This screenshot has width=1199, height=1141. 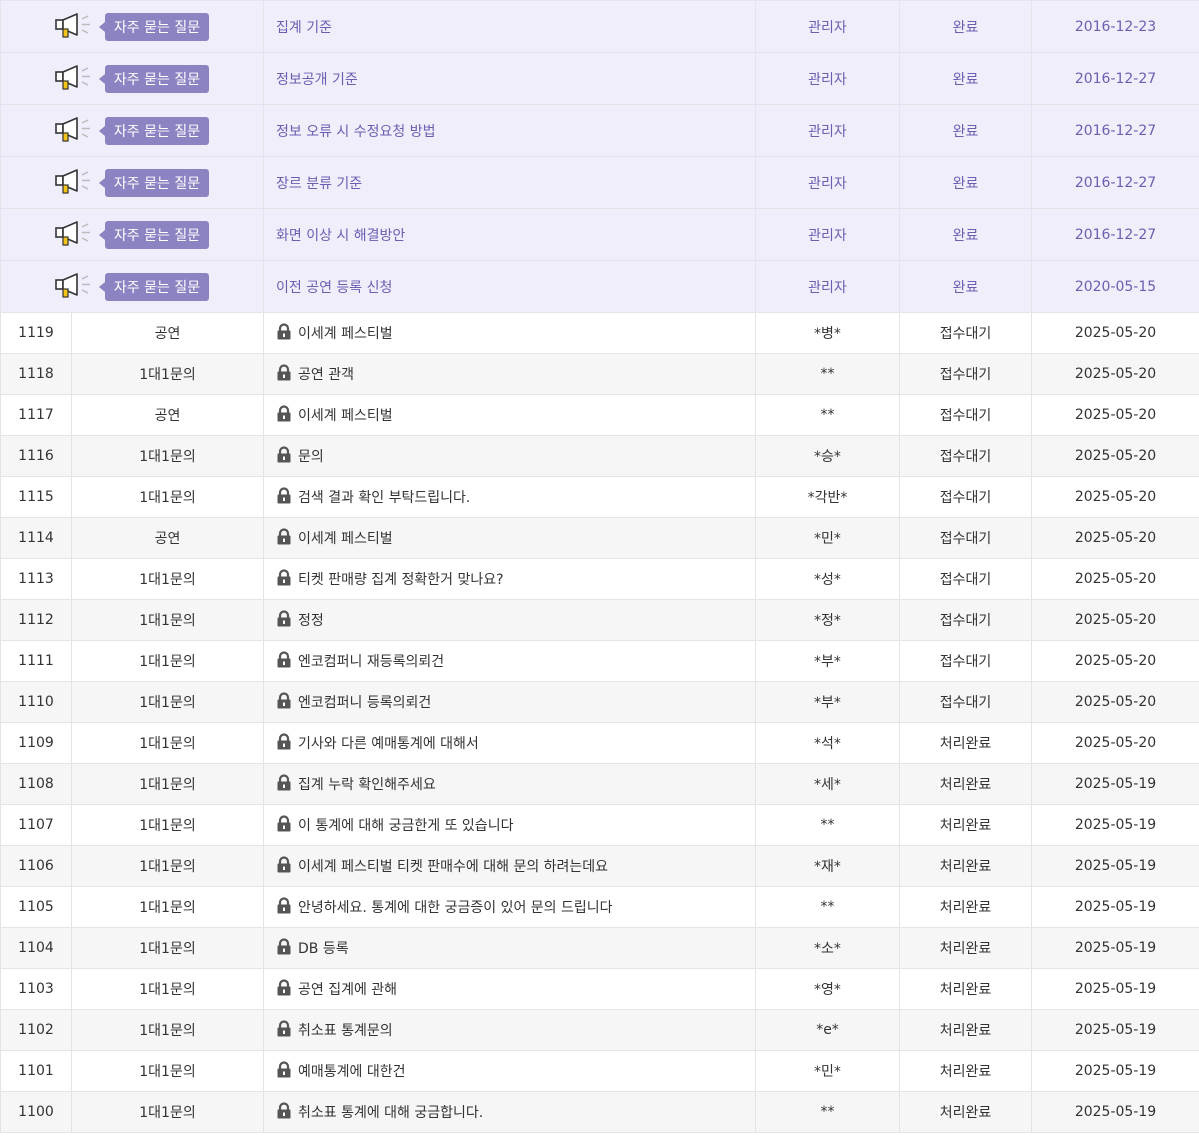 I want to click on post-title-cell: 엔코컴퍼니 재등록의뢰건, so click(x=509, y=661).